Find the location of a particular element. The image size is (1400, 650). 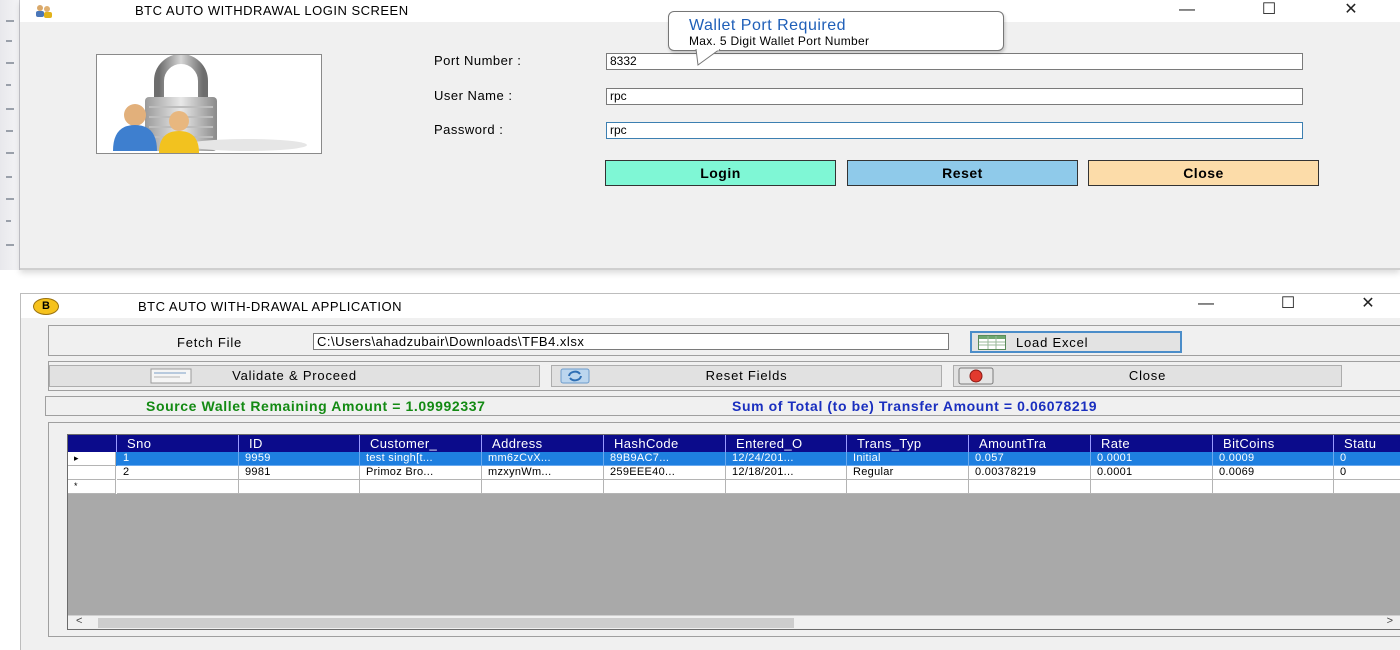

load-excel-button: Load Excel is located at coordinates (1076, 342).